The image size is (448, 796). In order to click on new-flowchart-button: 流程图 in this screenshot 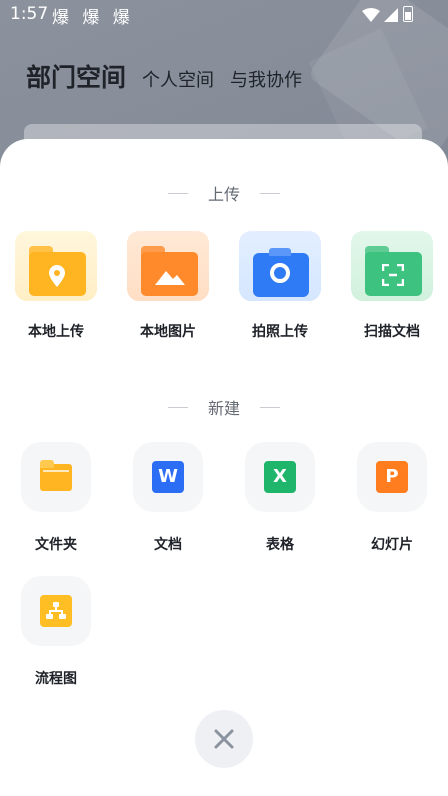, I will do `click(56, 632)`.